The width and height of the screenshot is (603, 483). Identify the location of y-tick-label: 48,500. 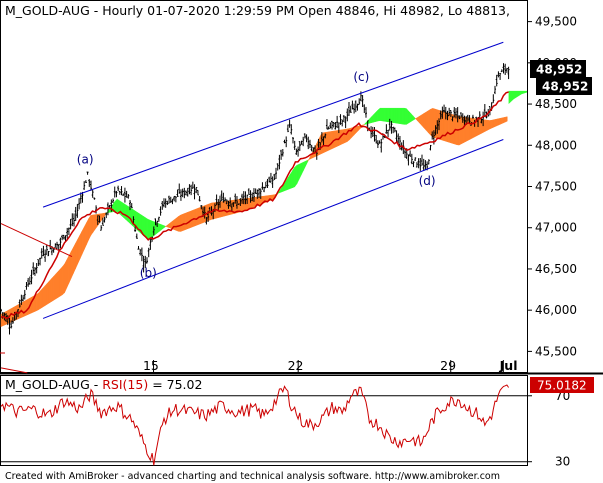
(556, 104).